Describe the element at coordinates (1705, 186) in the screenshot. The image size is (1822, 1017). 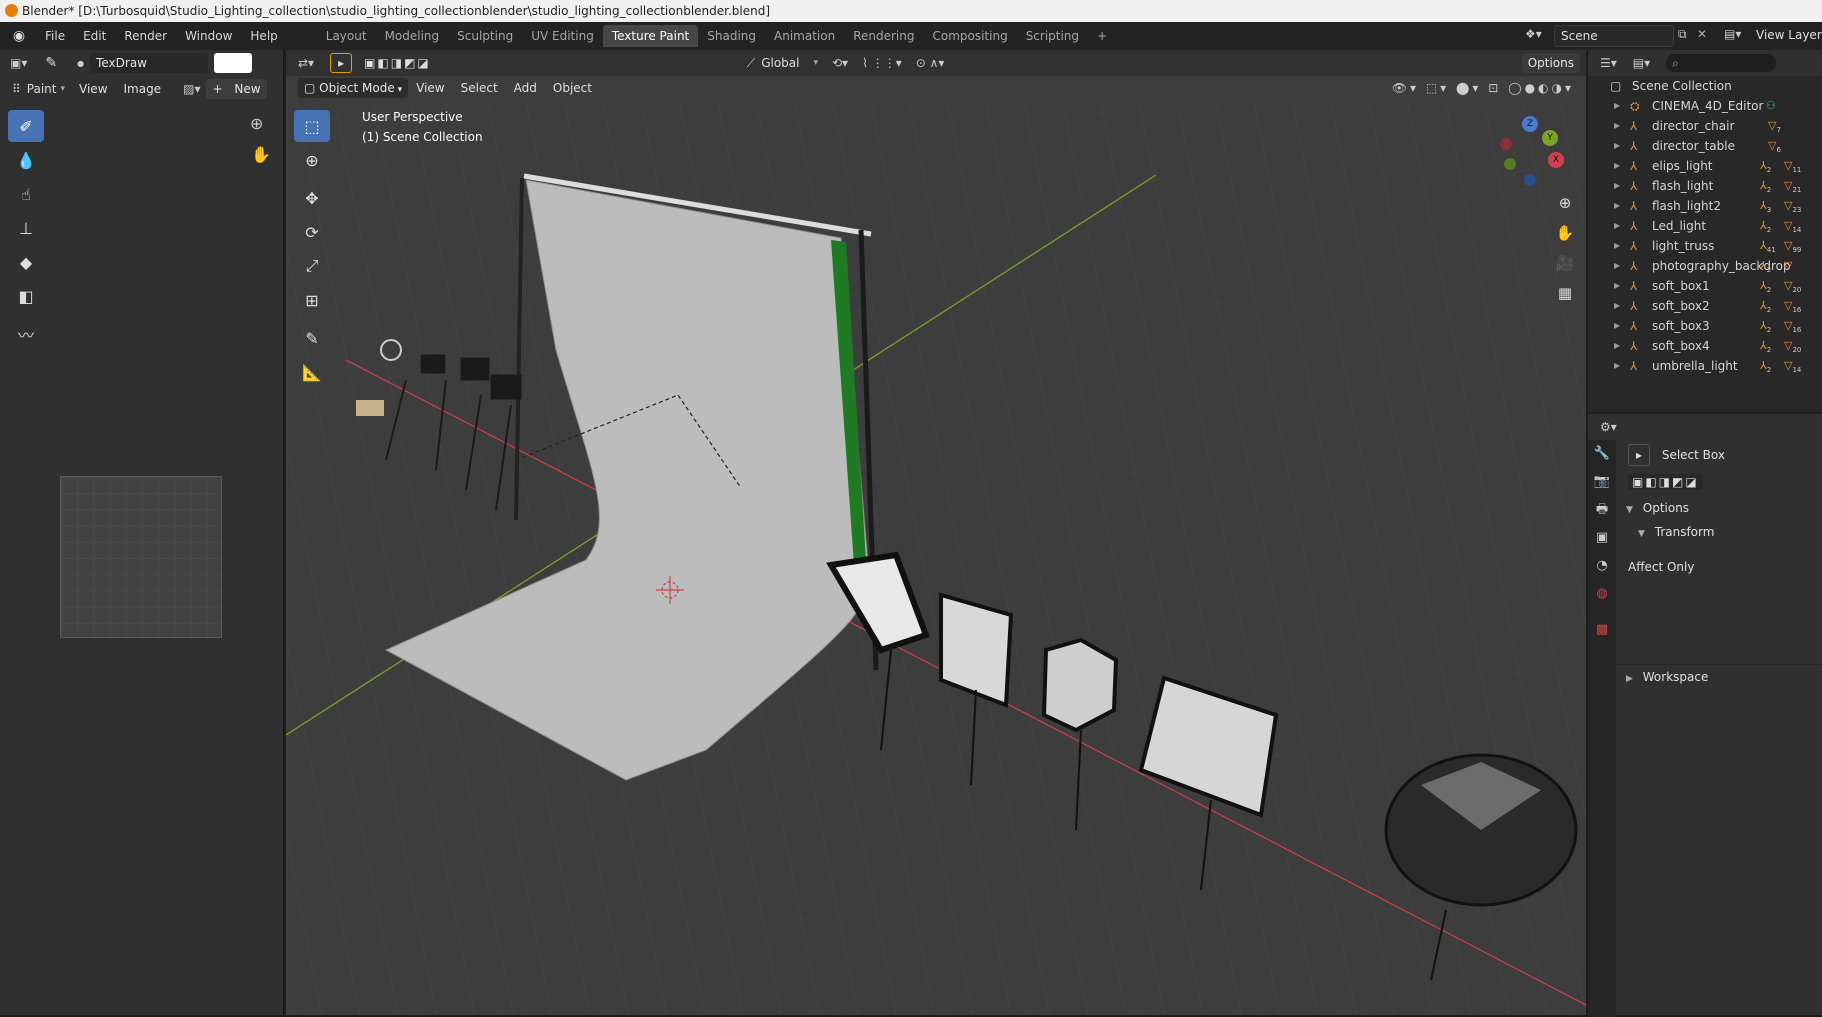
I see `outliner-item: ▶ ⅄ flash_light ⅄2 ▽21` at that location.